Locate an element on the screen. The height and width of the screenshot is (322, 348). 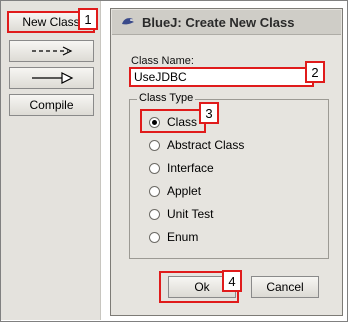
inheritance-arrow-button is located at coordinates (51, 78).